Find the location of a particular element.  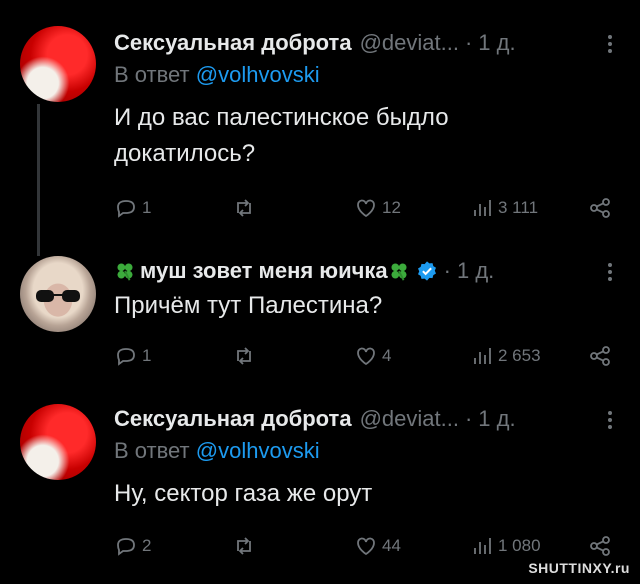

like-count: 12 is located at coordinates (391, 207).